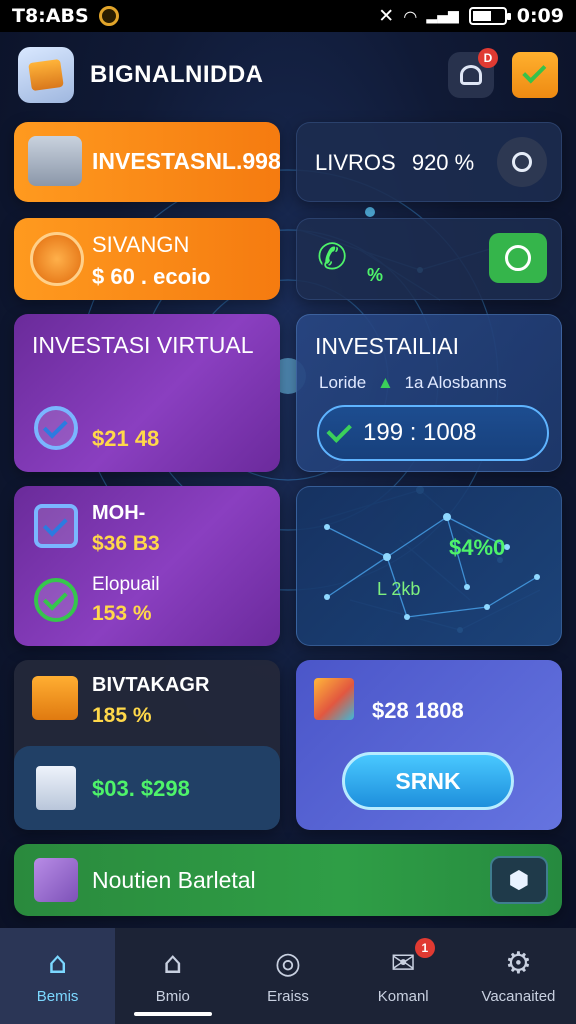 The width and height of the screenshot is (576, 1024). I want to click on check-circle-icon, so click(56, 428).